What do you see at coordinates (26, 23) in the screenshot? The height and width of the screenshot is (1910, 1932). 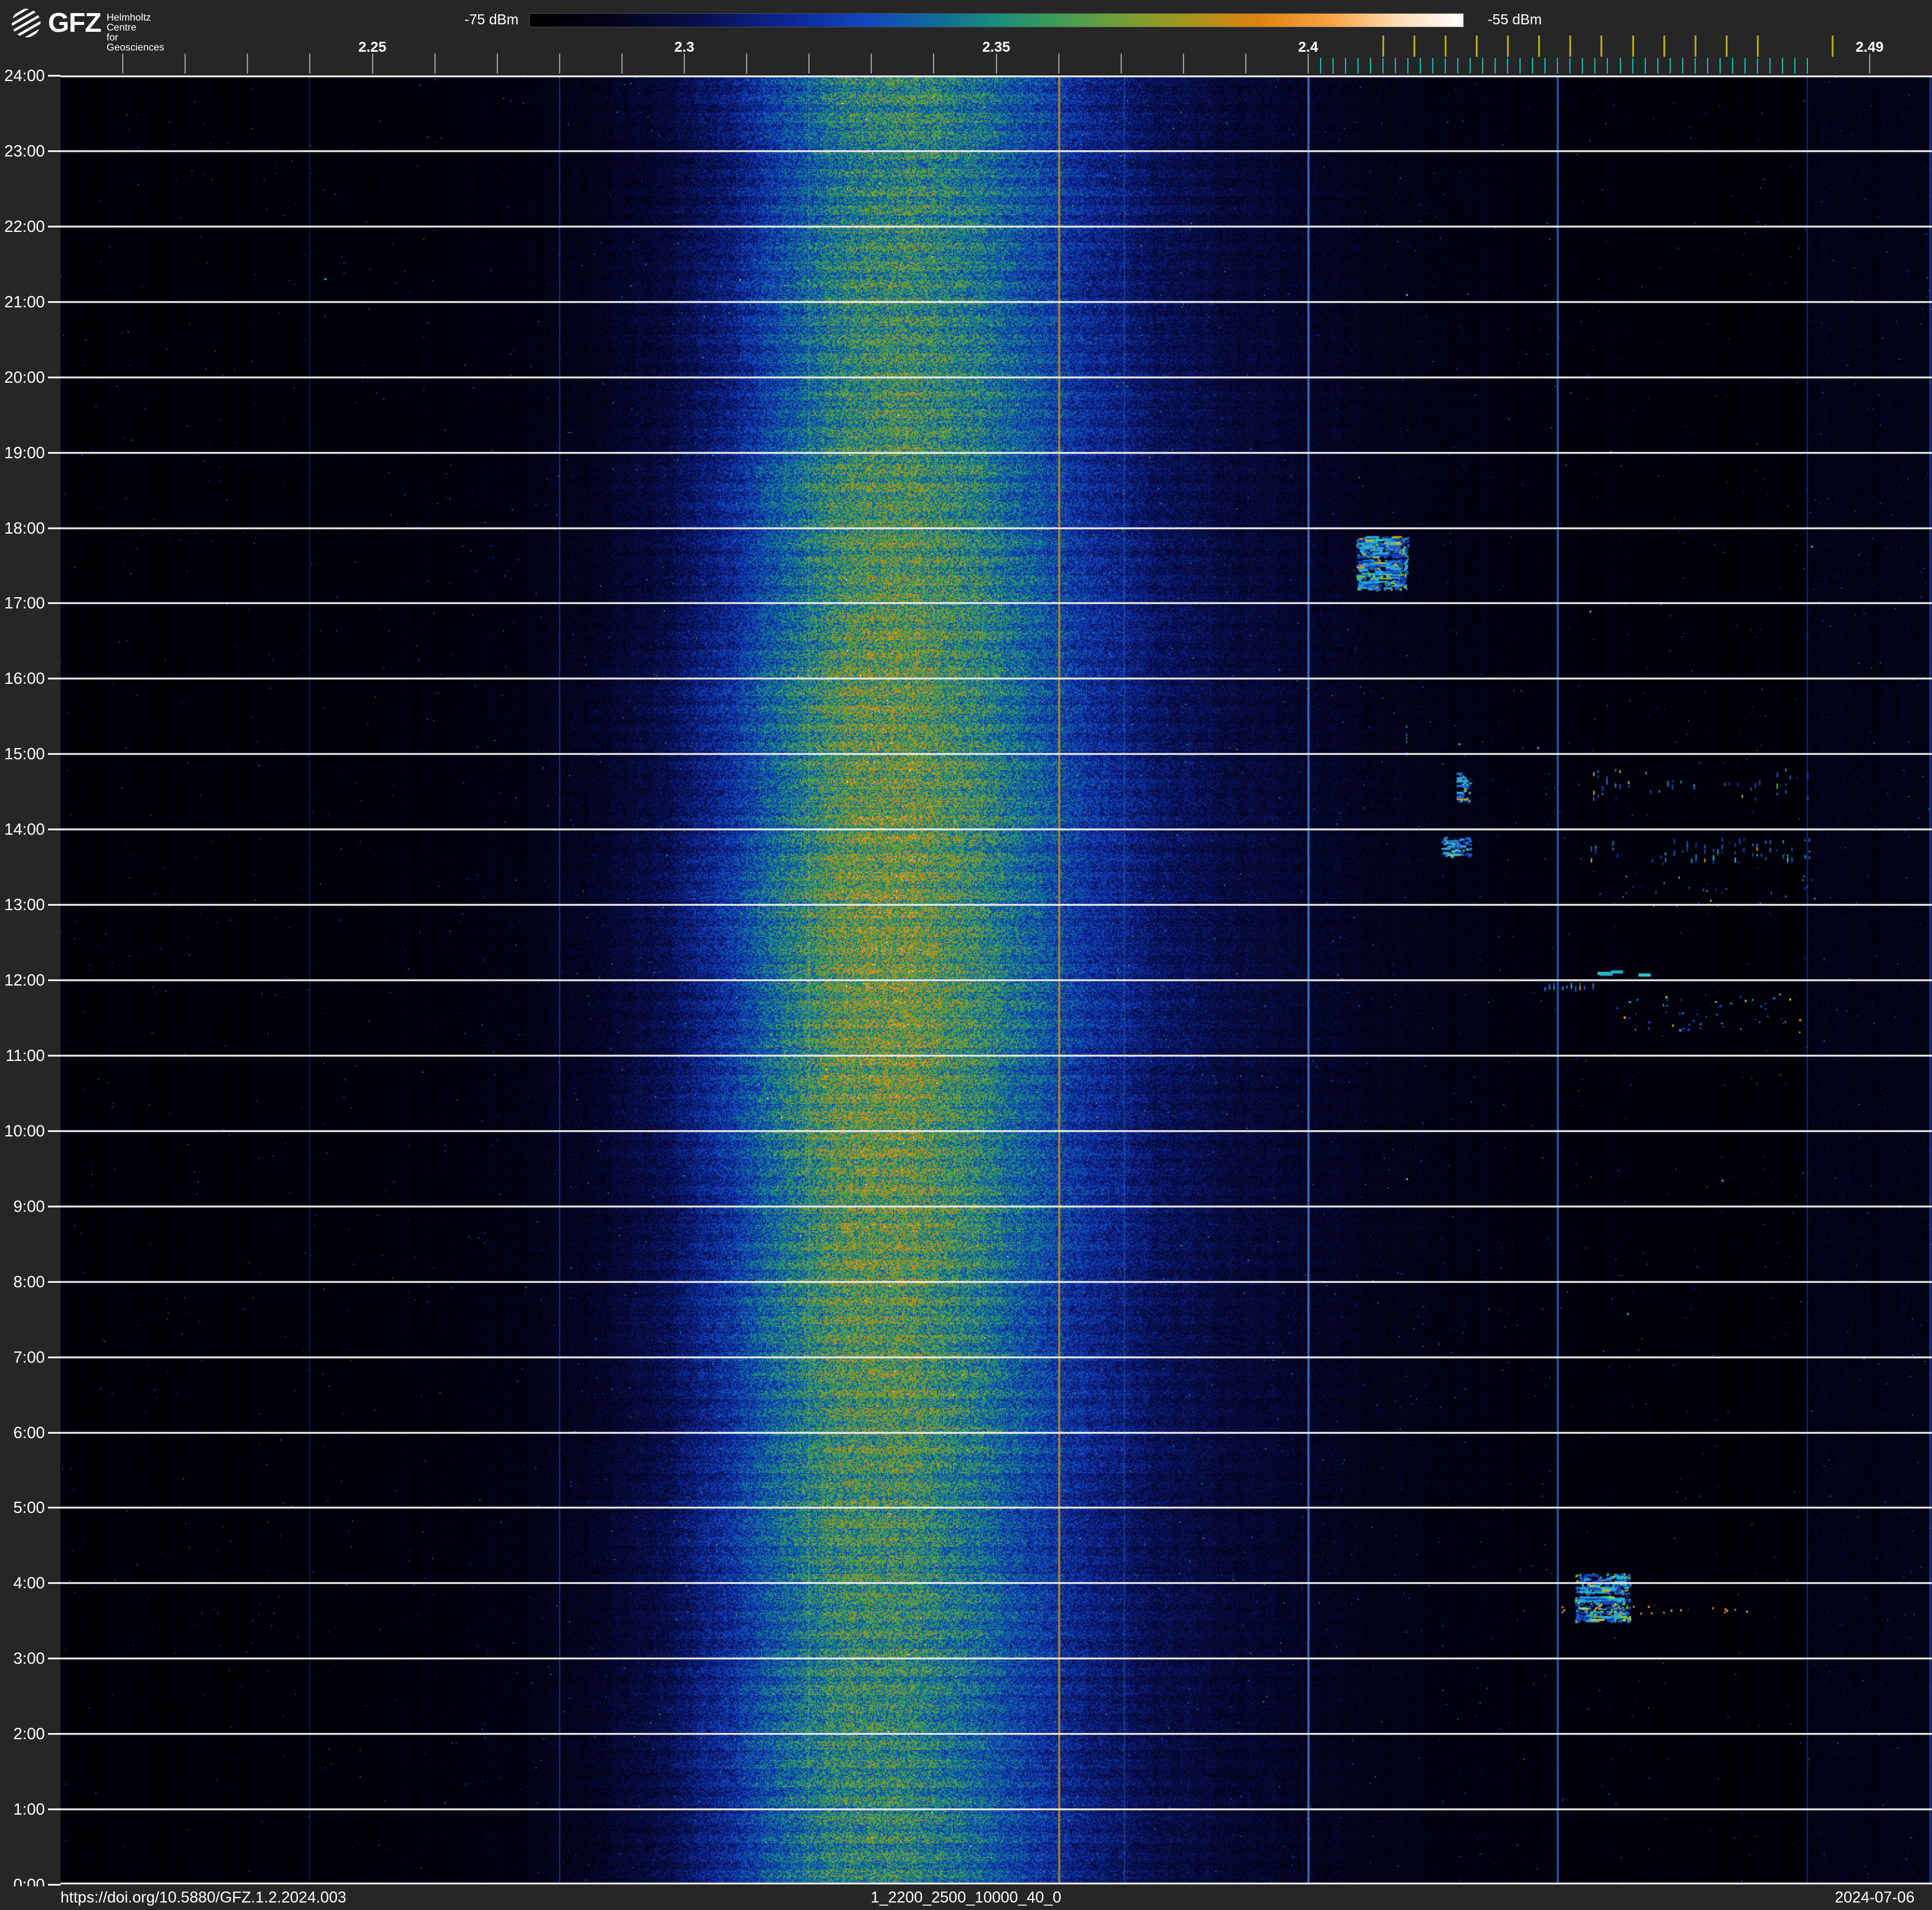 I see `gfz-logo-icon` at bounding box center [26, 23].